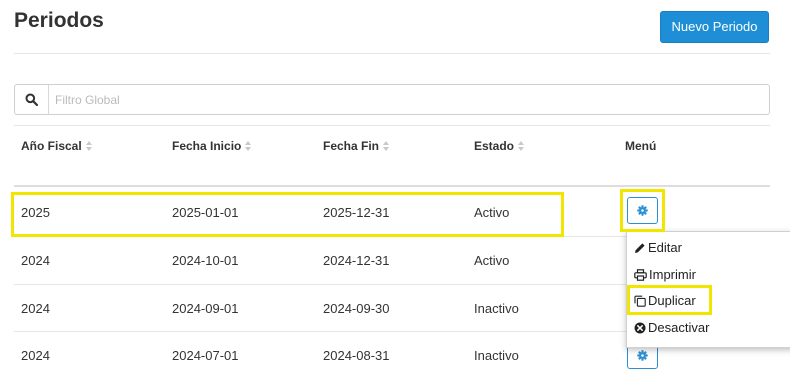  What do you see at coordinates (714, 27) in the screenshot?
I see `new-period-button: Nuevo Periodo` at bounding box center [714, 27].